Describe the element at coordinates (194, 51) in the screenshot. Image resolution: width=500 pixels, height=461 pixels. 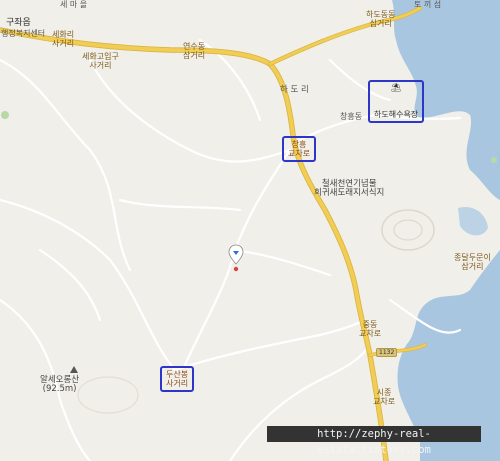
I see `yeonsudong-crossroad-label: 연수동 삼거리` at that location.